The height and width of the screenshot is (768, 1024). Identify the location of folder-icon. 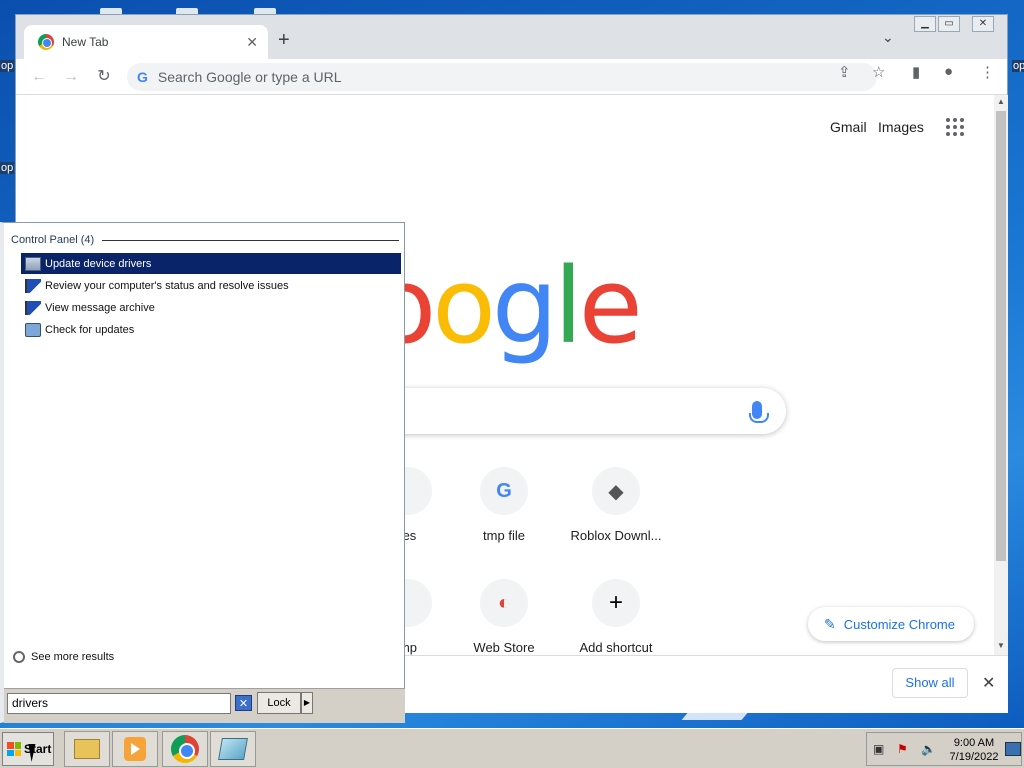
(87, 749).